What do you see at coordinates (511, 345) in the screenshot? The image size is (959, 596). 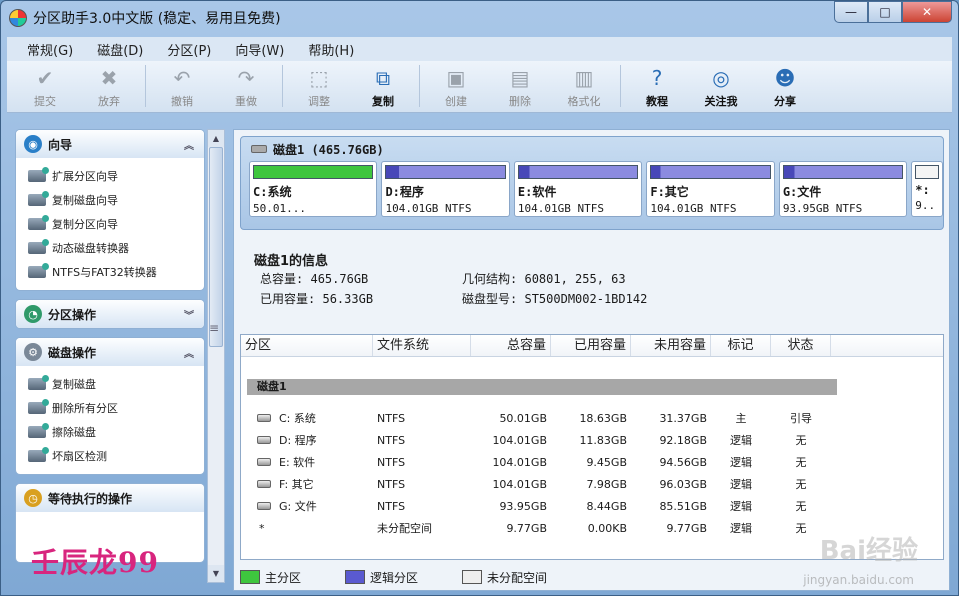 I see `col-total: 总容量` at bounding box center [511, 345].